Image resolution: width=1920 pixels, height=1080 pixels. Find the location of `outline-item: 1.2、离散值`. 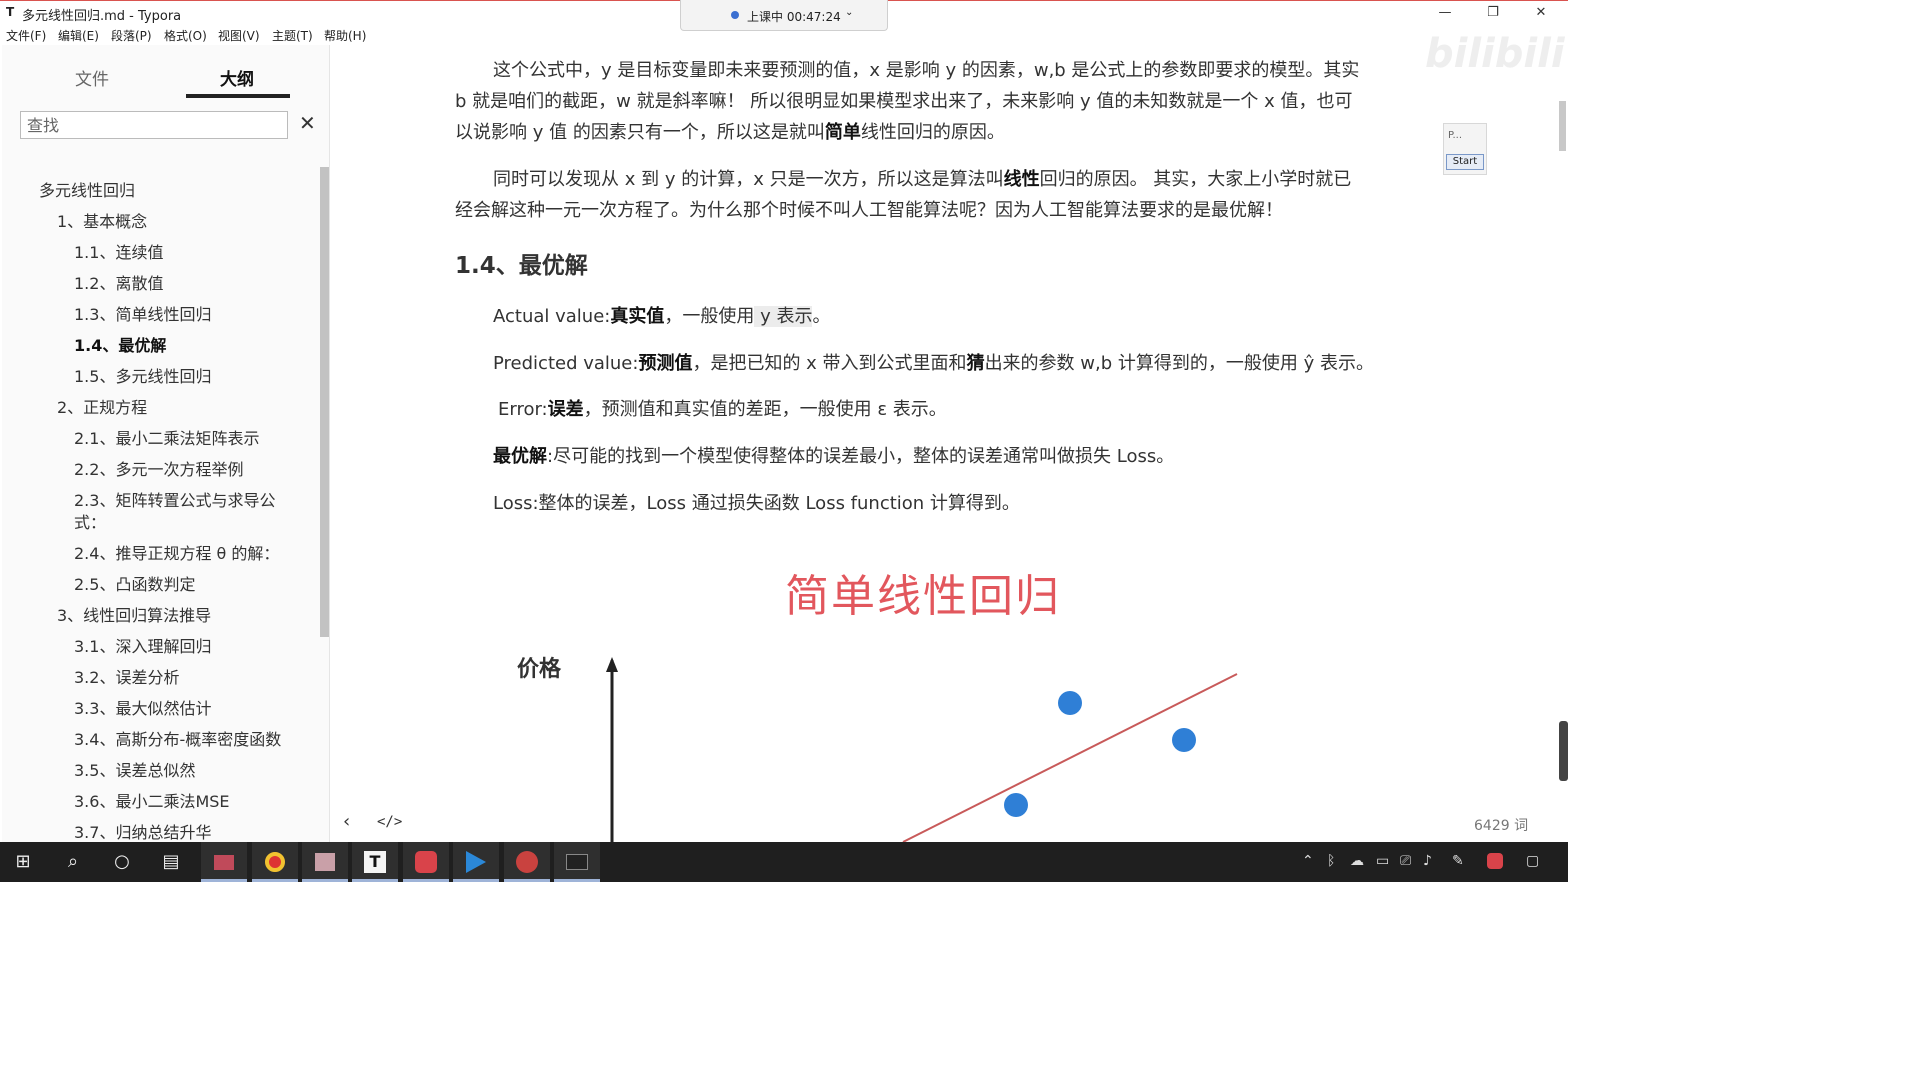

outline-item: 1.2、离散值 is located at coordinates (118, 282).